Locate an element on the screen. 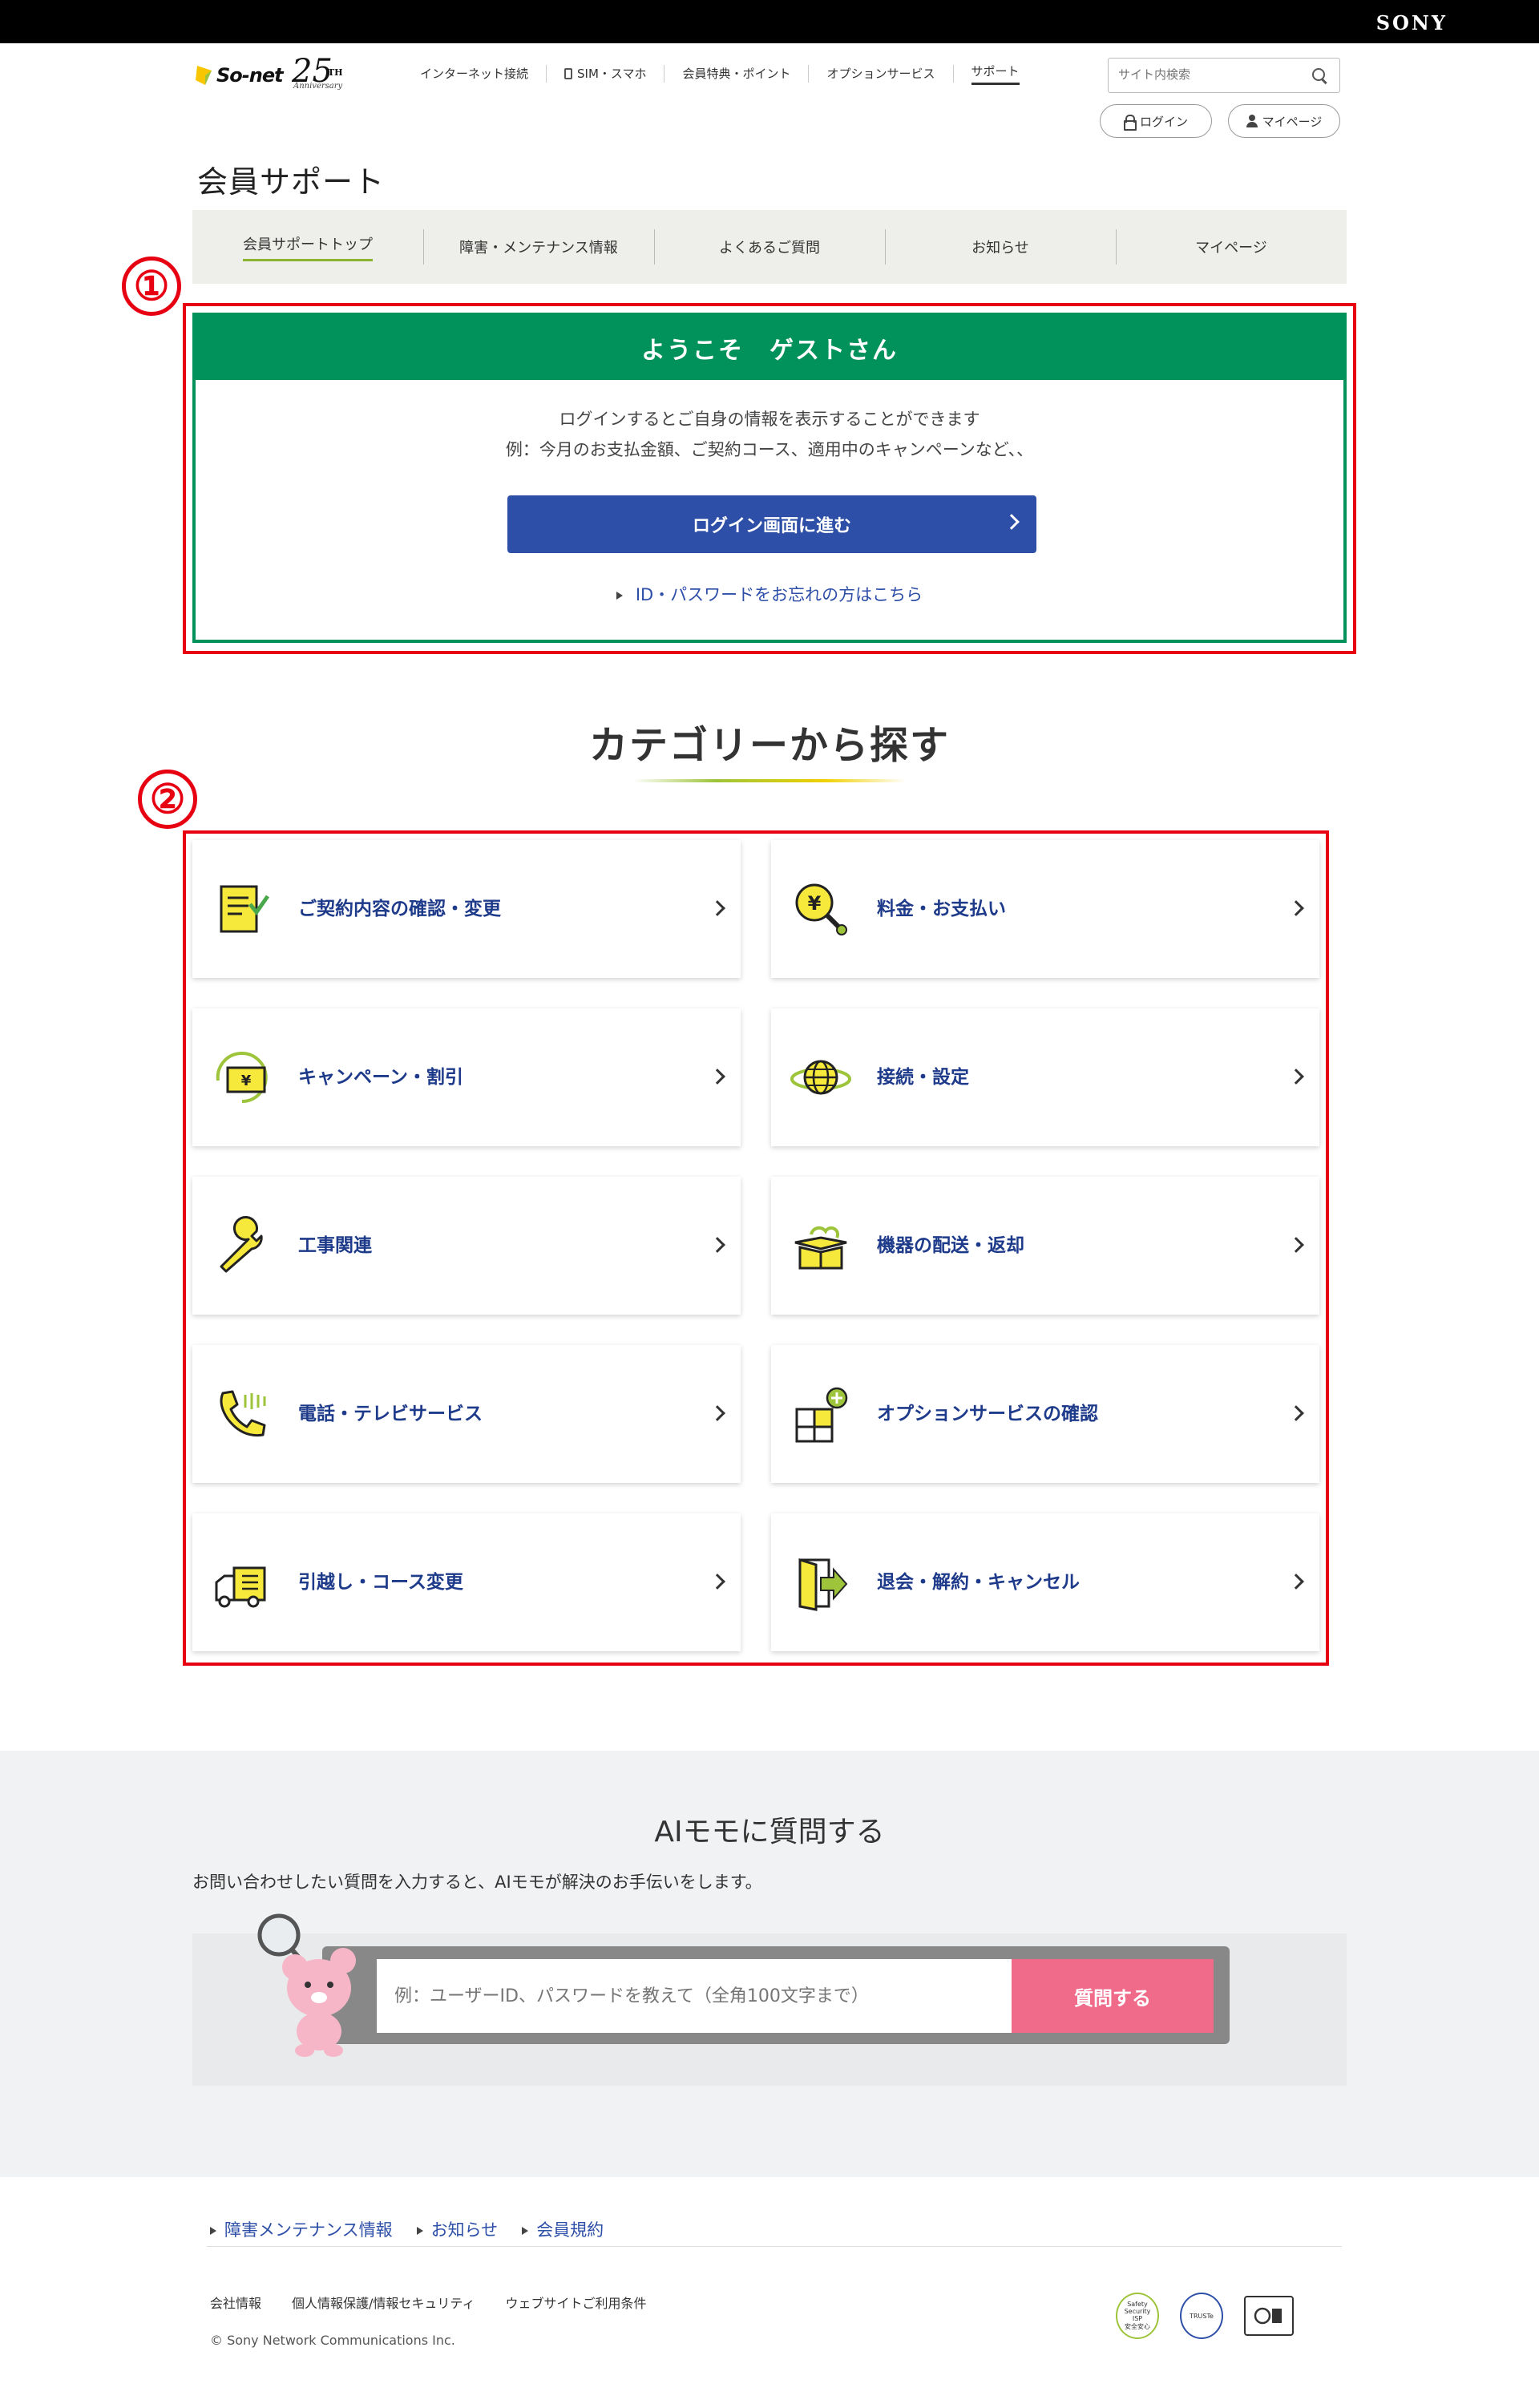 The image size is (1539, 2408). category-card-phone-tv: 電話・テレビサービス is located at coordinates (466, 1414).